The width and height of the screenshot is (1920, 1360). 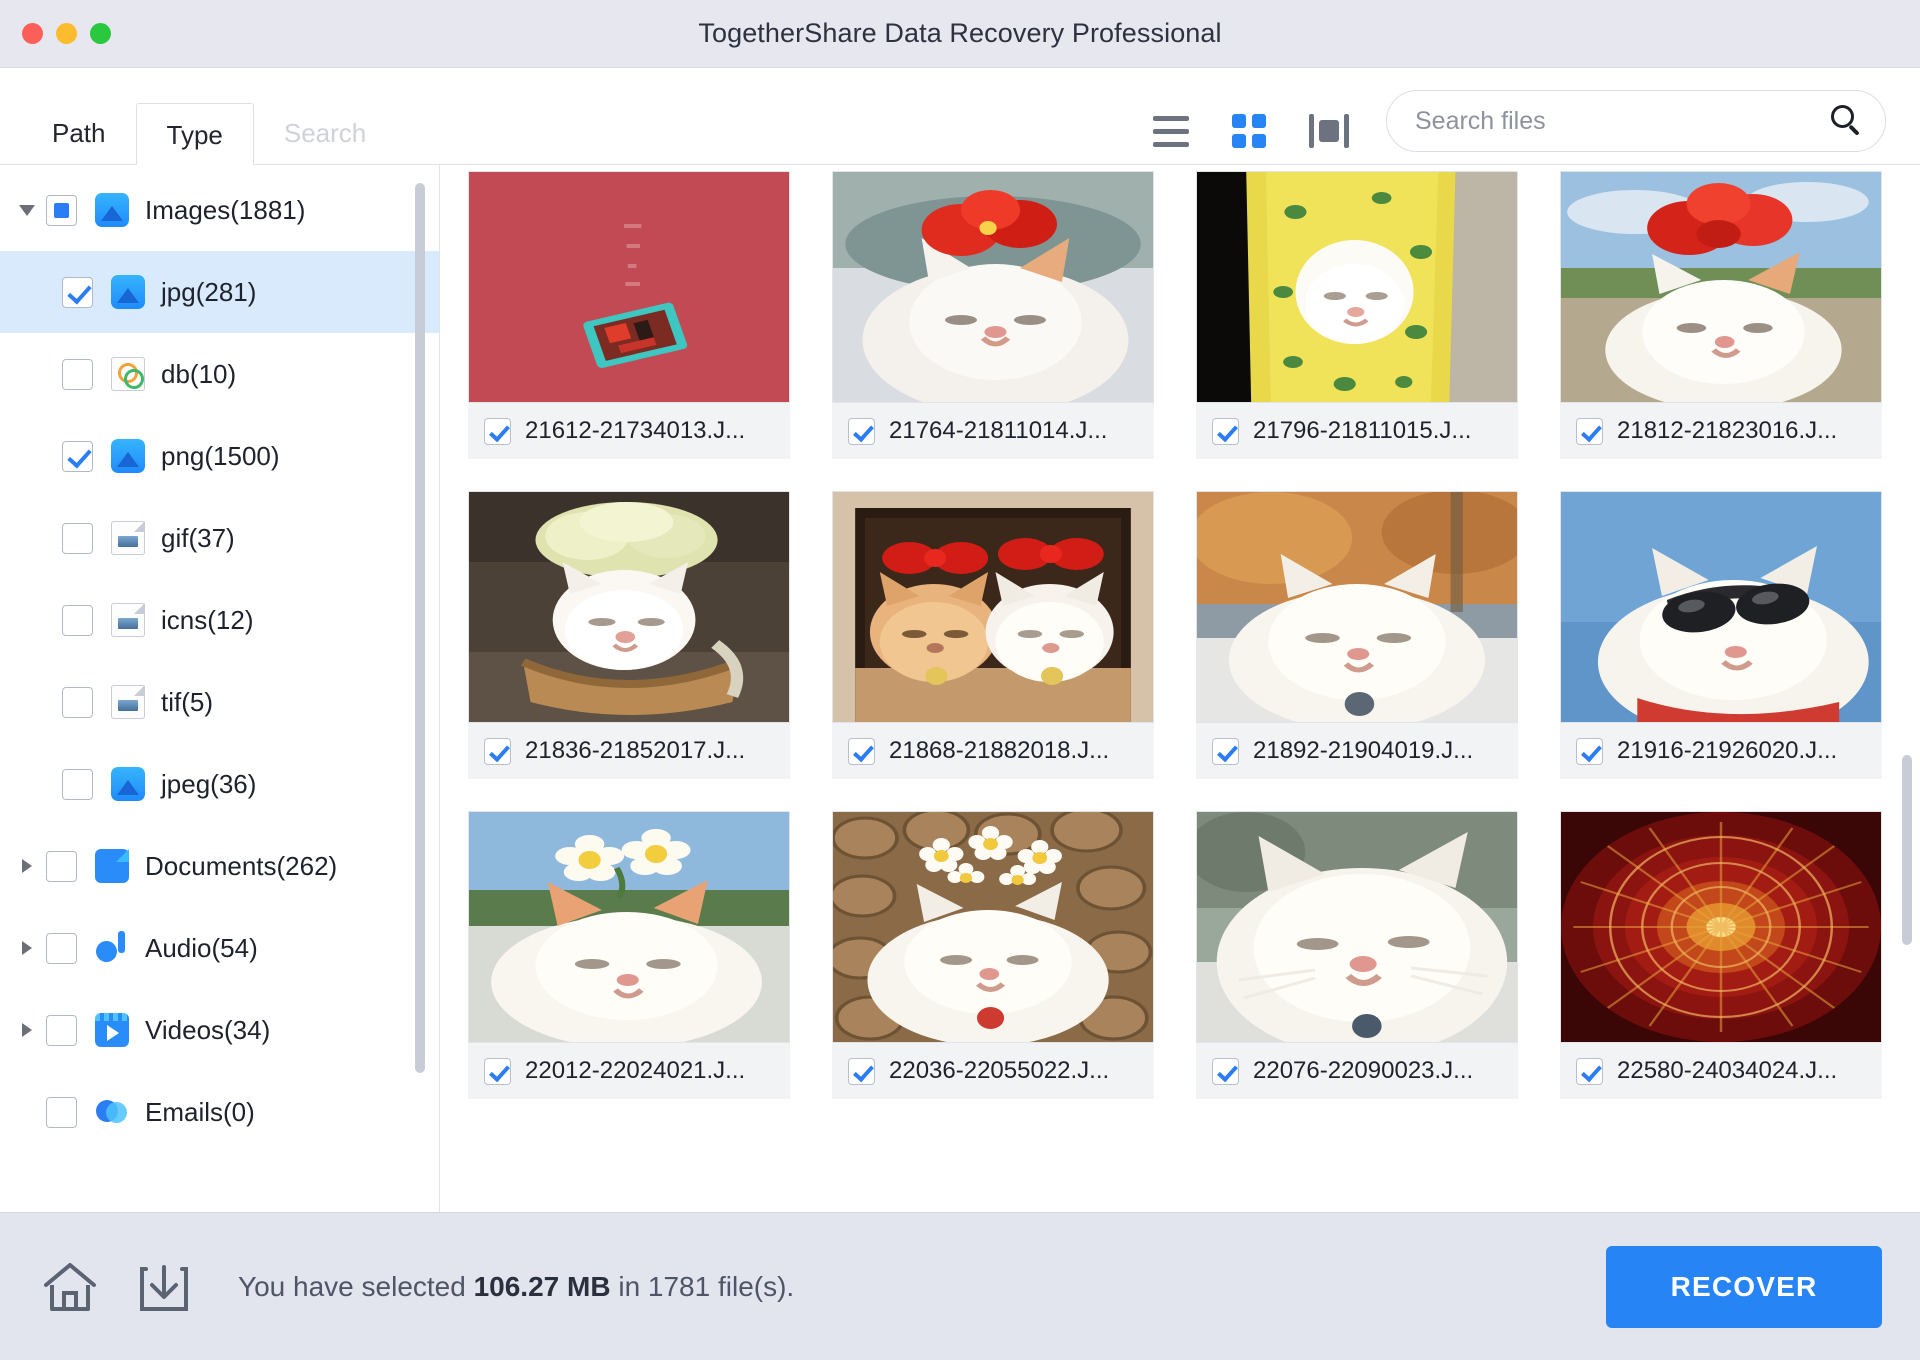 I want to click on tab-path: Path, so click(x=79, y=133).